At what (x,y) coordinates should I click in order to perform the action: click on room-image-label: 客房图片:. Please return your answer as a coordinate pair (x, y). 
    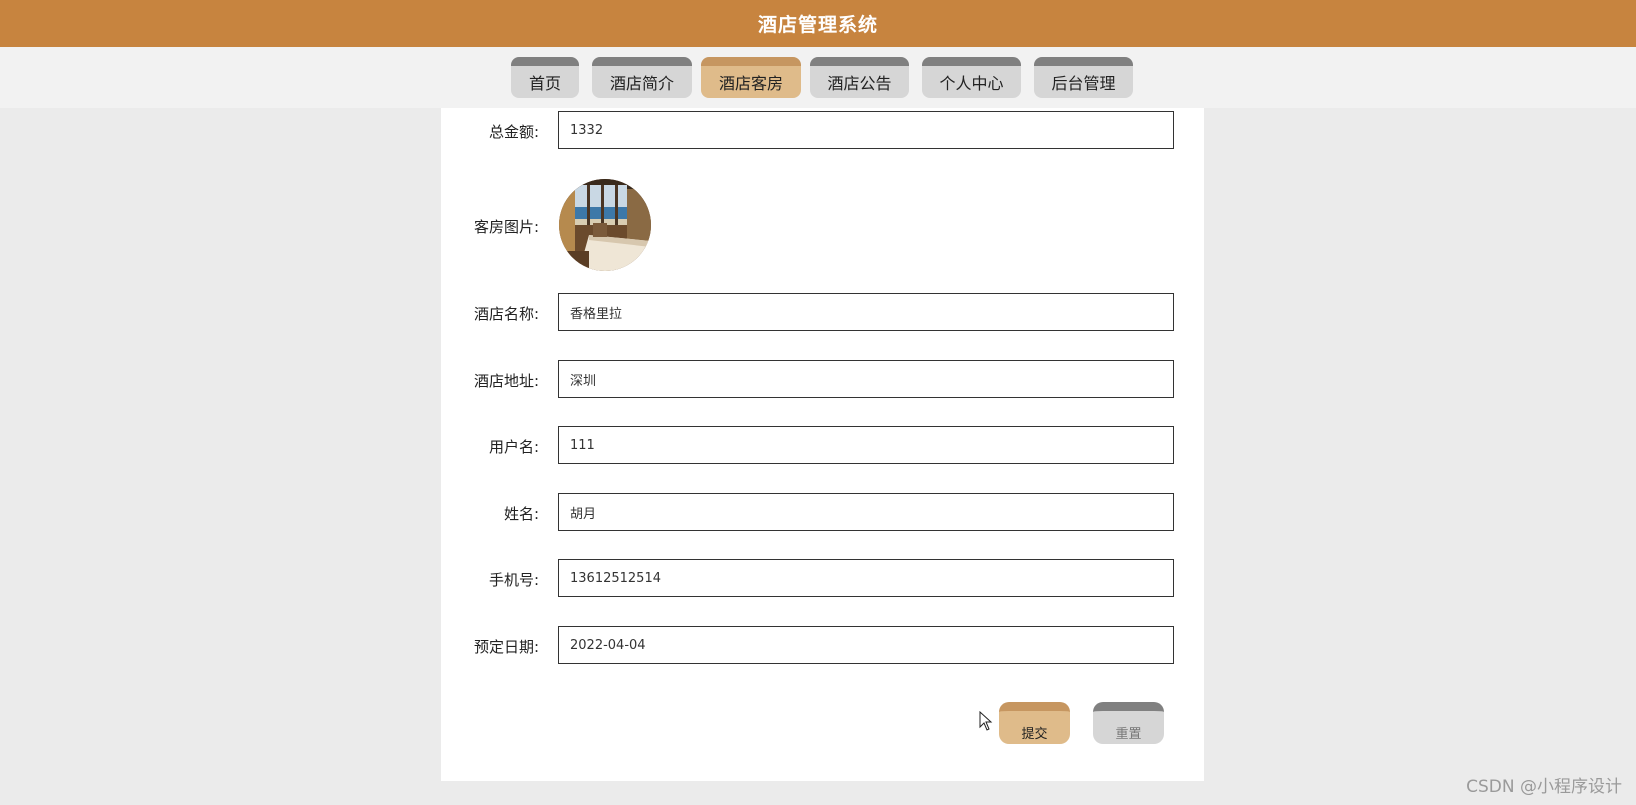
    Looking at the image, I should click on (506, 227).